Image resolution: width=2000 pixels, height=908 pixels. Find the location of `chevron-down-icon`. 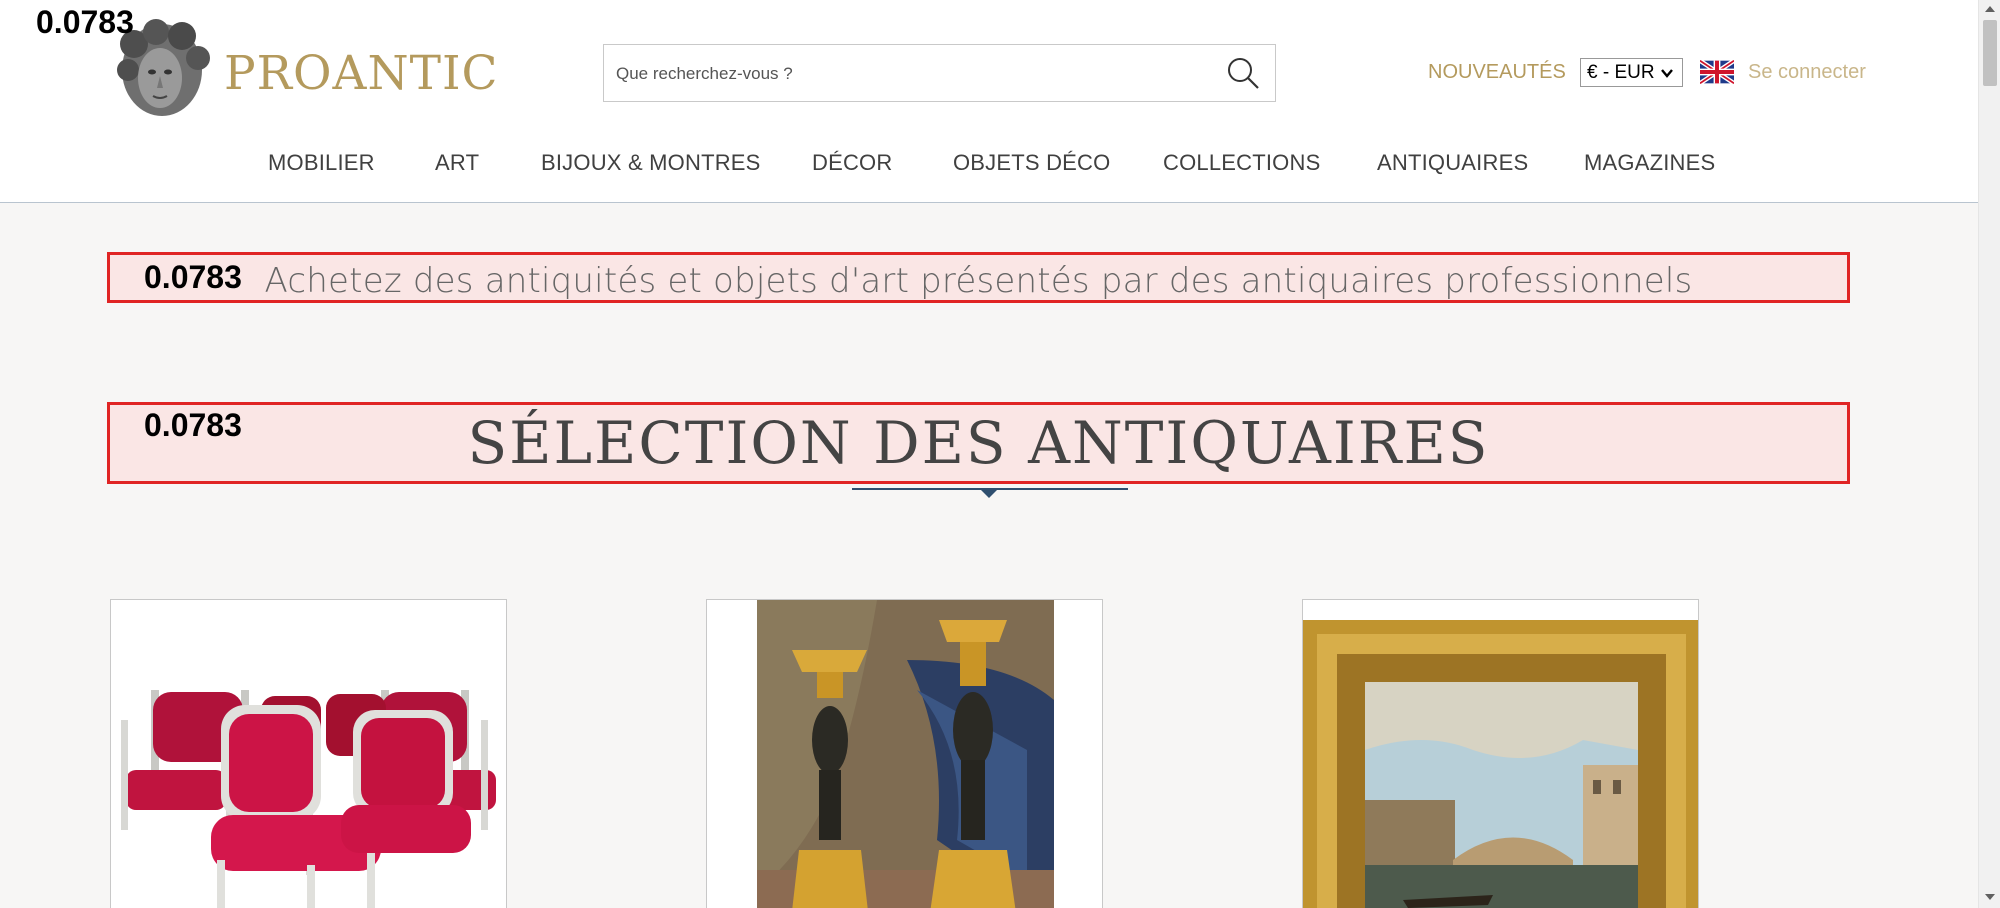

chevron-down-icon is located at coordinates (1667, 73).